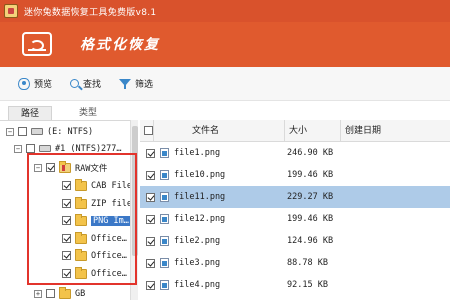  I want to click on file-name: file4.png, so click(197, 285).